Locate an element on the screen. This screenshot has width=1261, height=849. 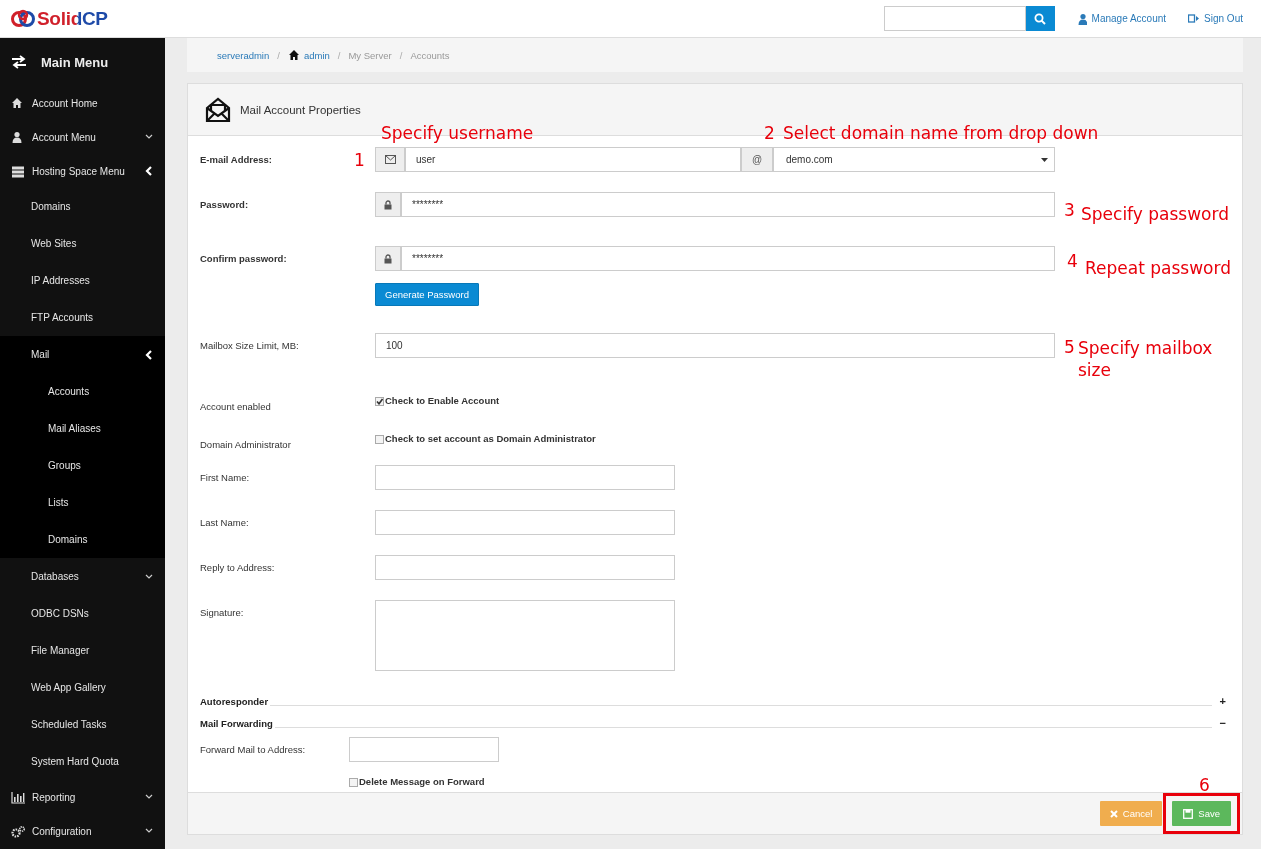
caret-down-icon is located at coordinates (1044, 159).